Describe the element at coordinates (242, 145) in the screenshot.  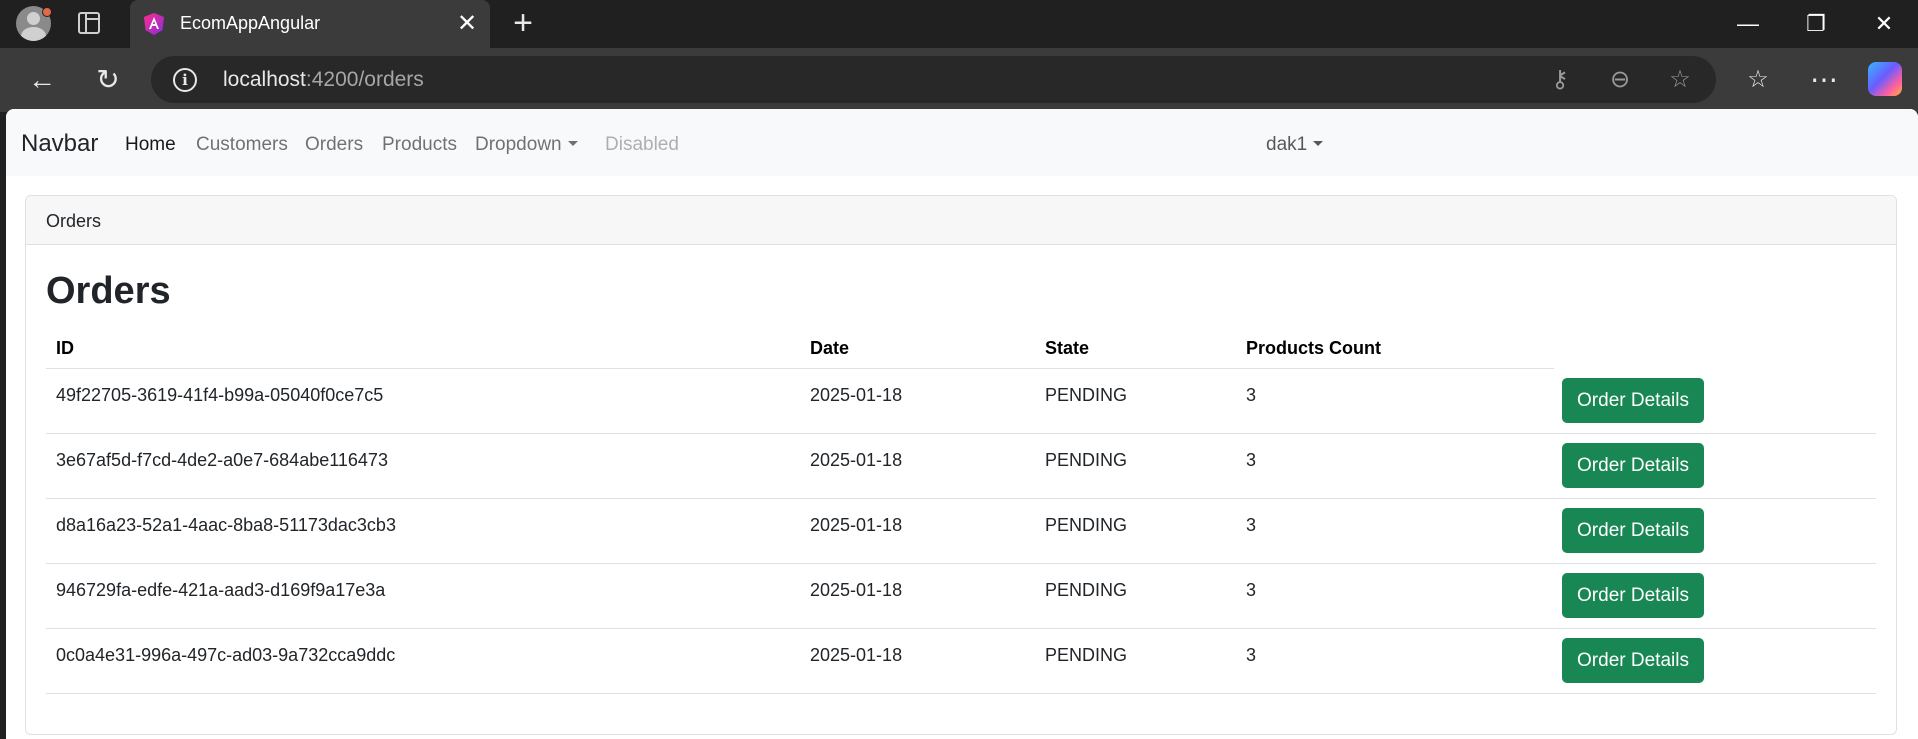
I see `nav-link-customers: Customers` at that location.